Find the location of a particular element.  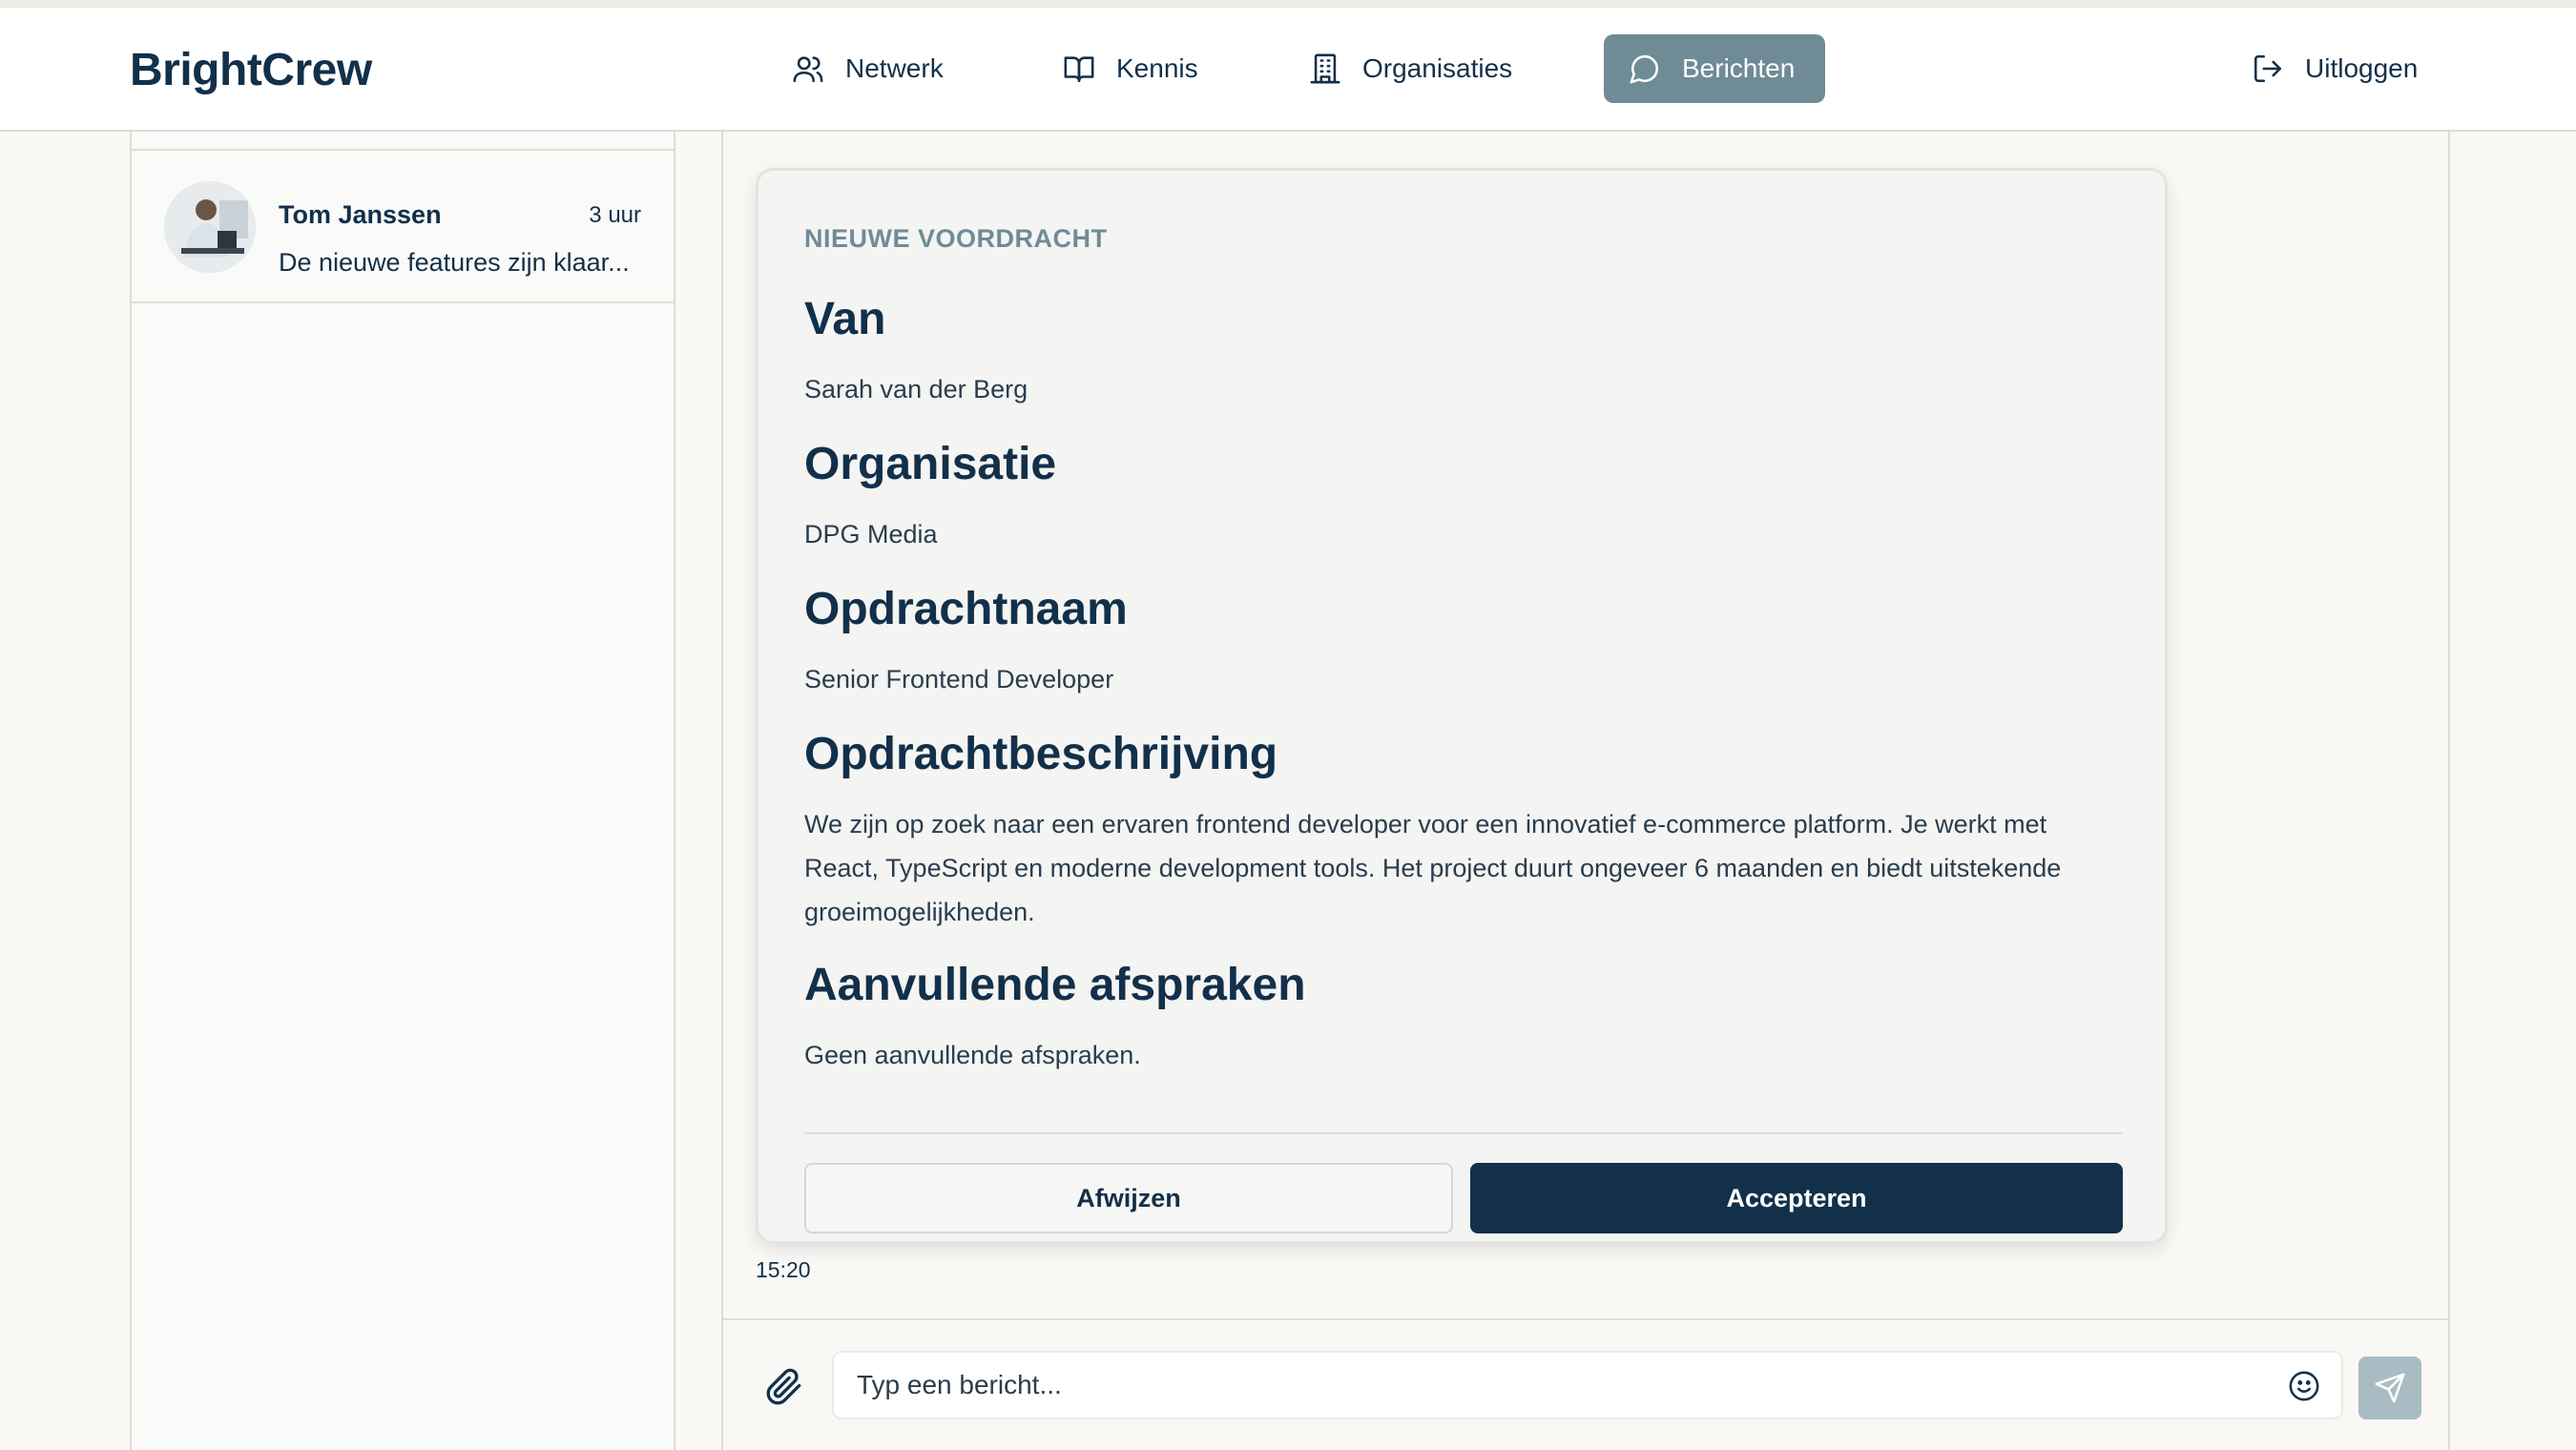

nav-netwerk-label: Netwerk is located at coordinates (894, 68).